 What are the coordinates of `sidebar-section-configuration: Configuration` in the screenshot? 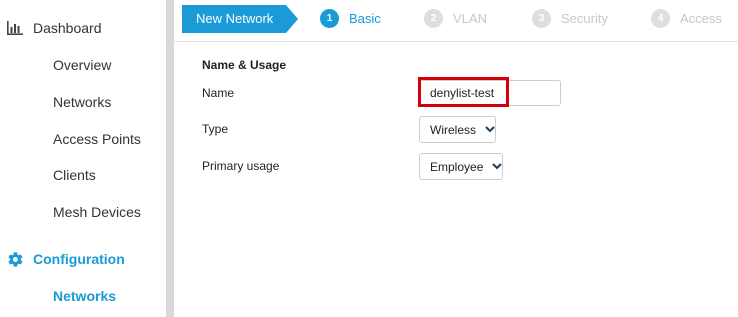 It's located at (65, 259).